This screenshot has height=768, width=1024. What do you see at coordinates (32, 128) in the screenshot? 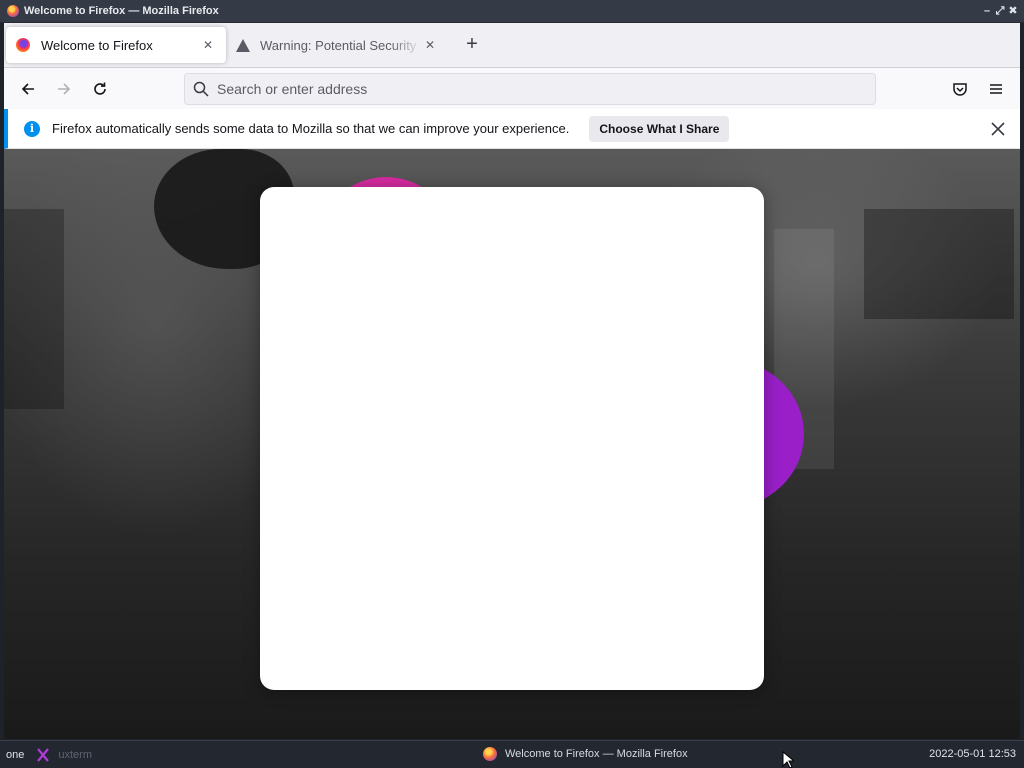
I see `info-icon: i` at bounding box center [32, 128].